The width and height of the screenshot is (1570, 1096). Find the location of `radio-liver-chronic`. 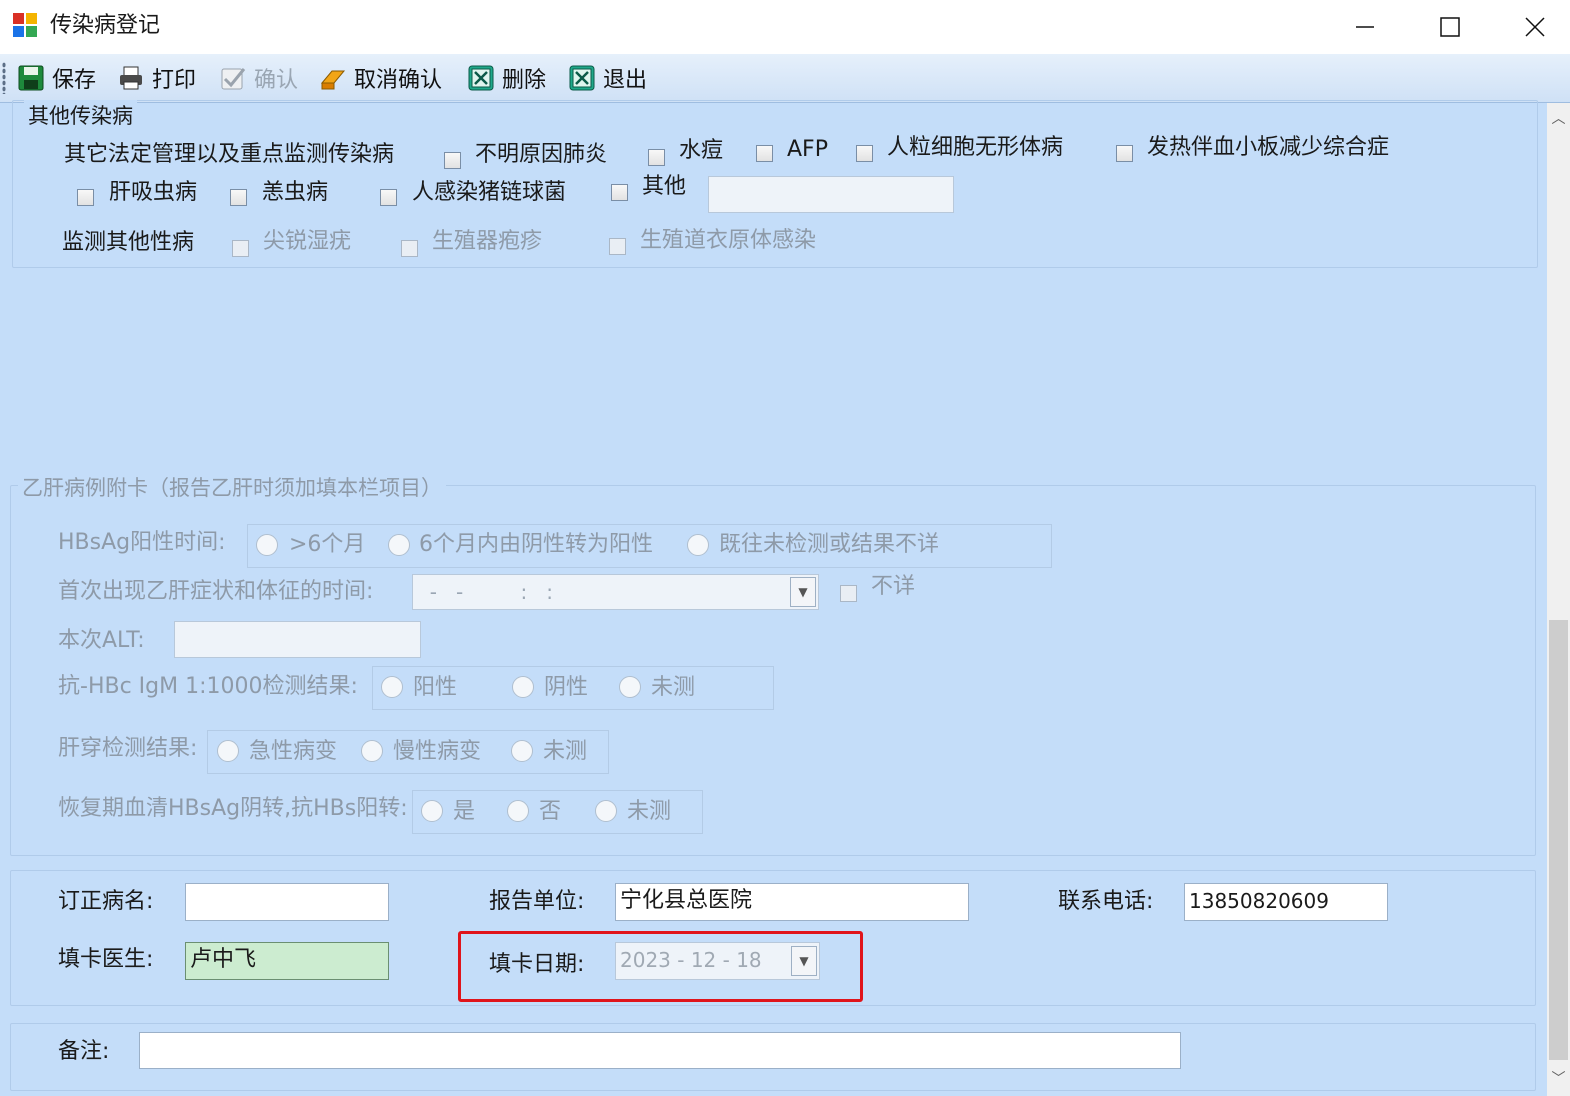

radio-liver-chronic is located at coordinates (372, 751).